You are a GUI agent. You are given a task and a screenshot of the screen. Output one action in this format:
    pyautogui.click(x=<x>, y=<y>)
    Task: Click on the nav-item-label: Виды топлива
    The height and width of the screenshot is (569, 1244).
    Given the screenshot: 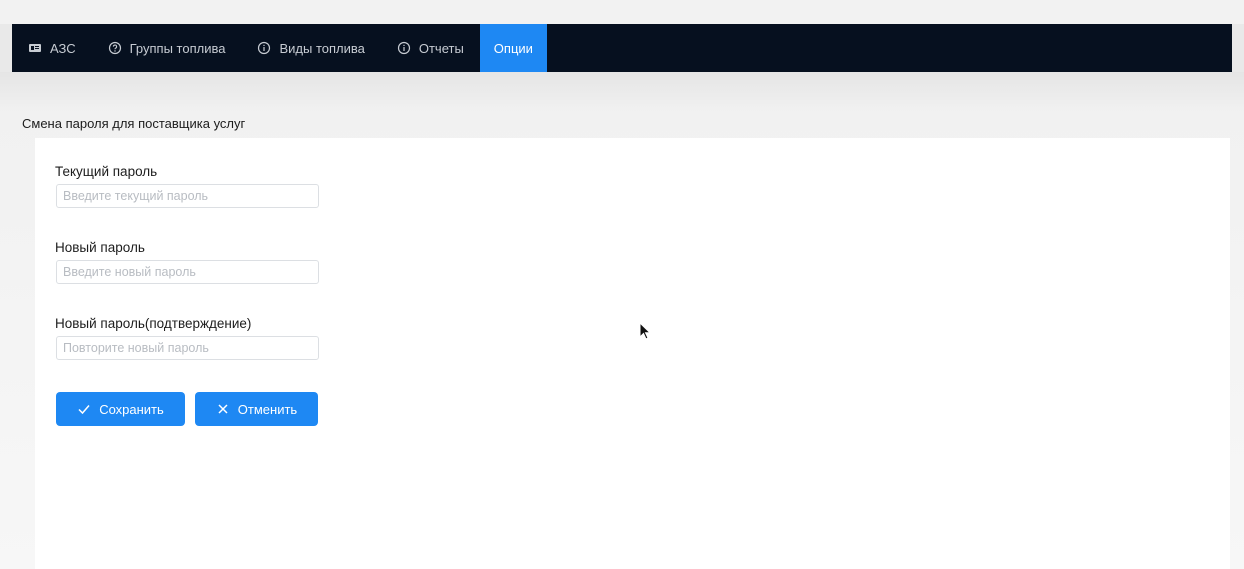 What is the action you would take?
    pyautogui.click(x=322, y=48)
    